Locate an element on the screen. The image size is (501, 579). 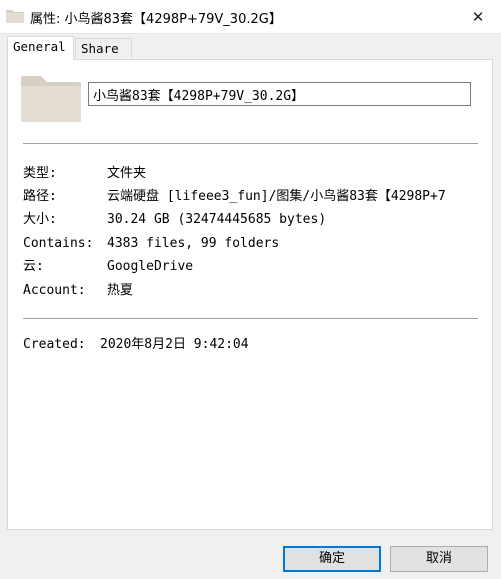
tab-share: Share is located at coordinates (103, 48).